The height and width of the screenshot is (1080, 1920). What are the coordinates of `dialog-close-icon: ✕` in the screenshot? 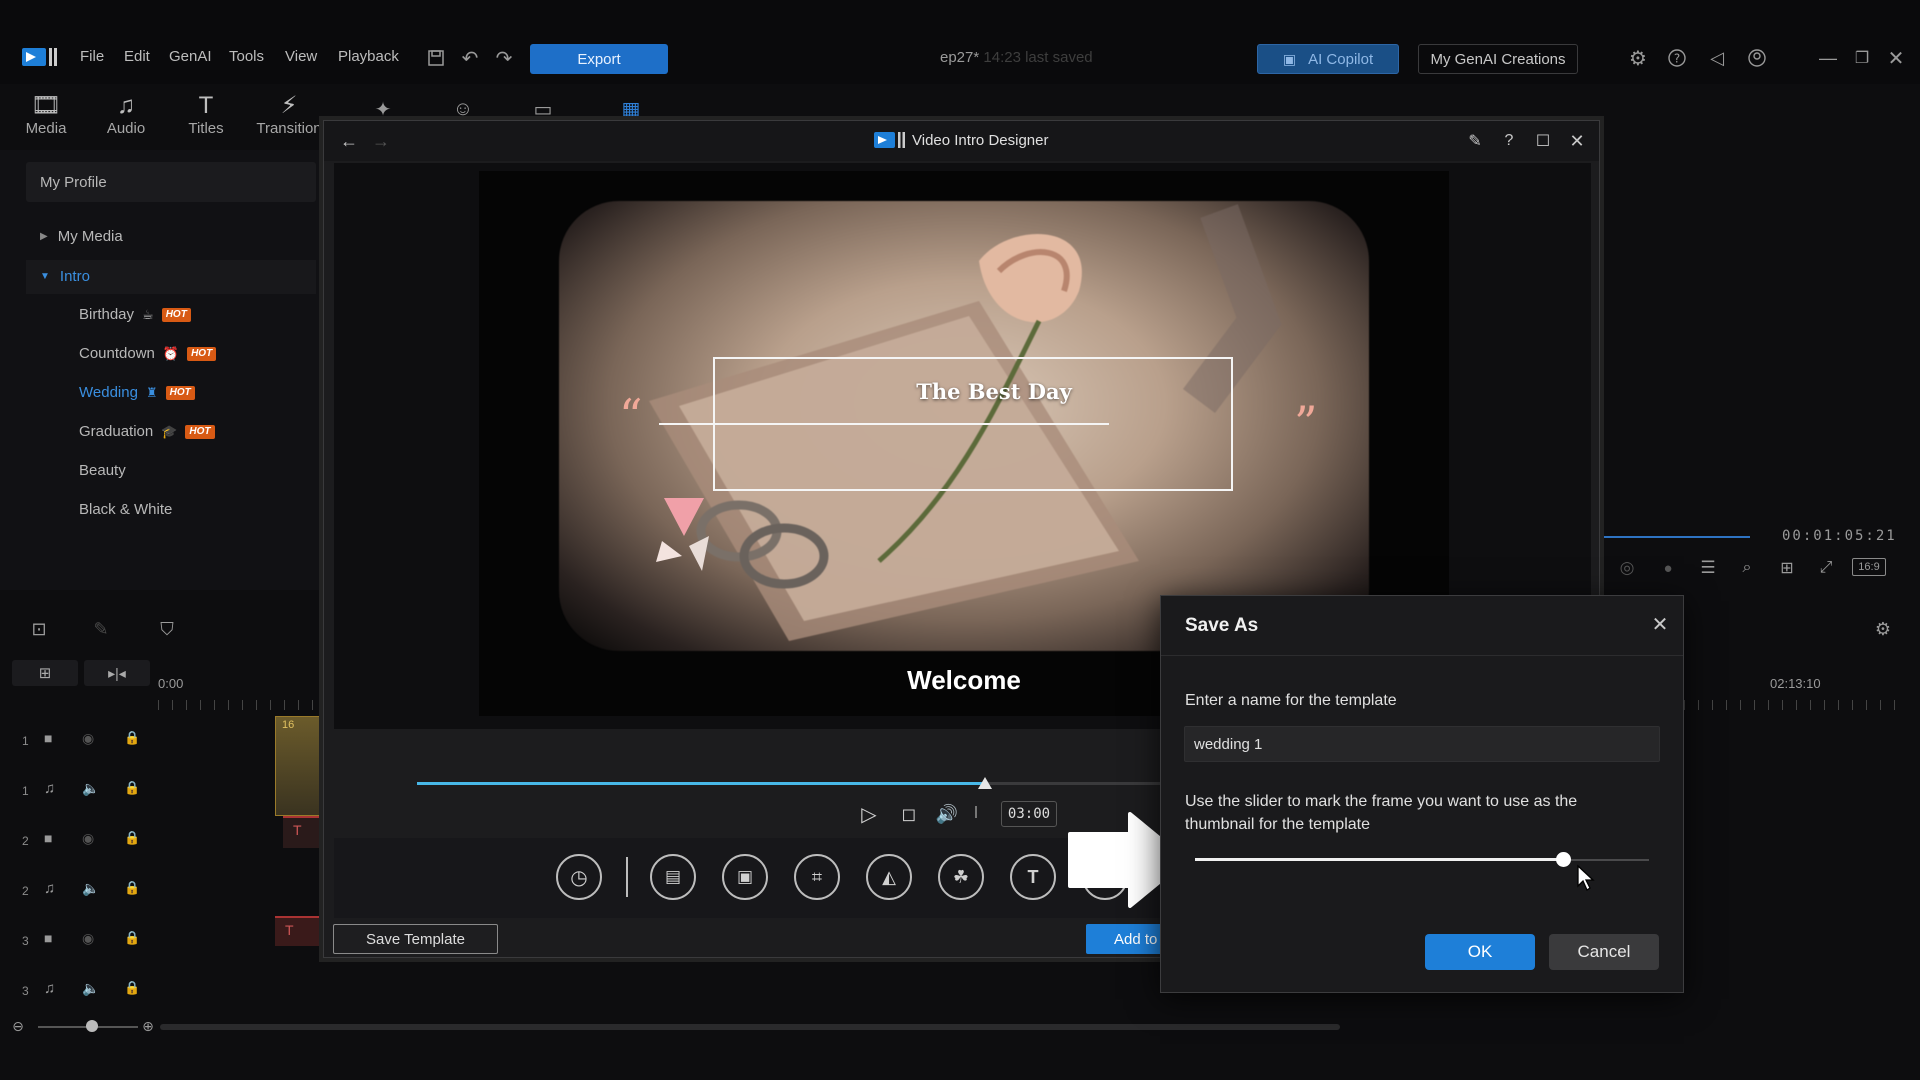 It's located at (1660, 624).